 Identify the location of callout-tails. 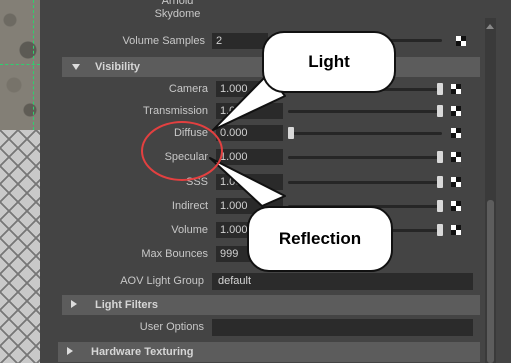
(247, 140).